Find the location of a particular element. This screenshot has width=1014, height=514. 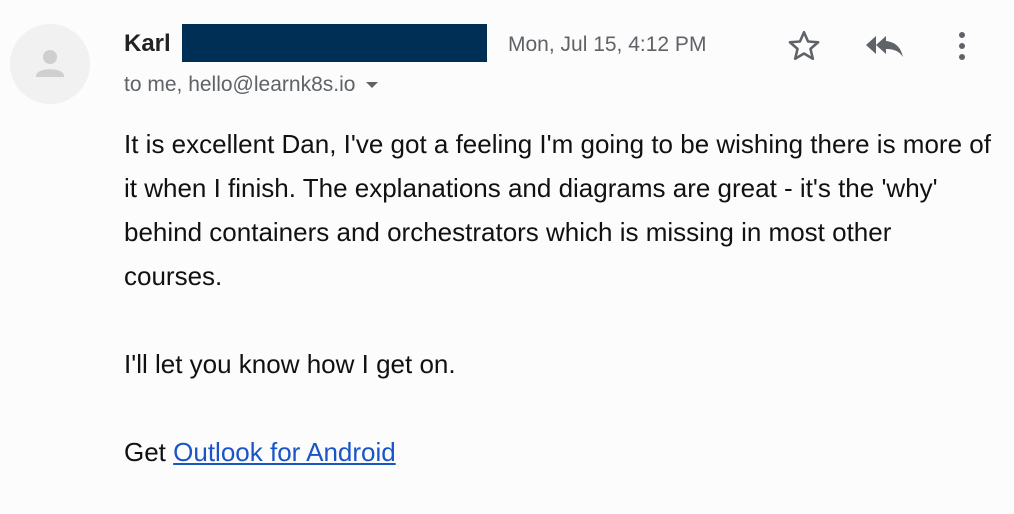

message-date: Mon, Jul 15, 4:12 PM is located at coordinates (607, 44).